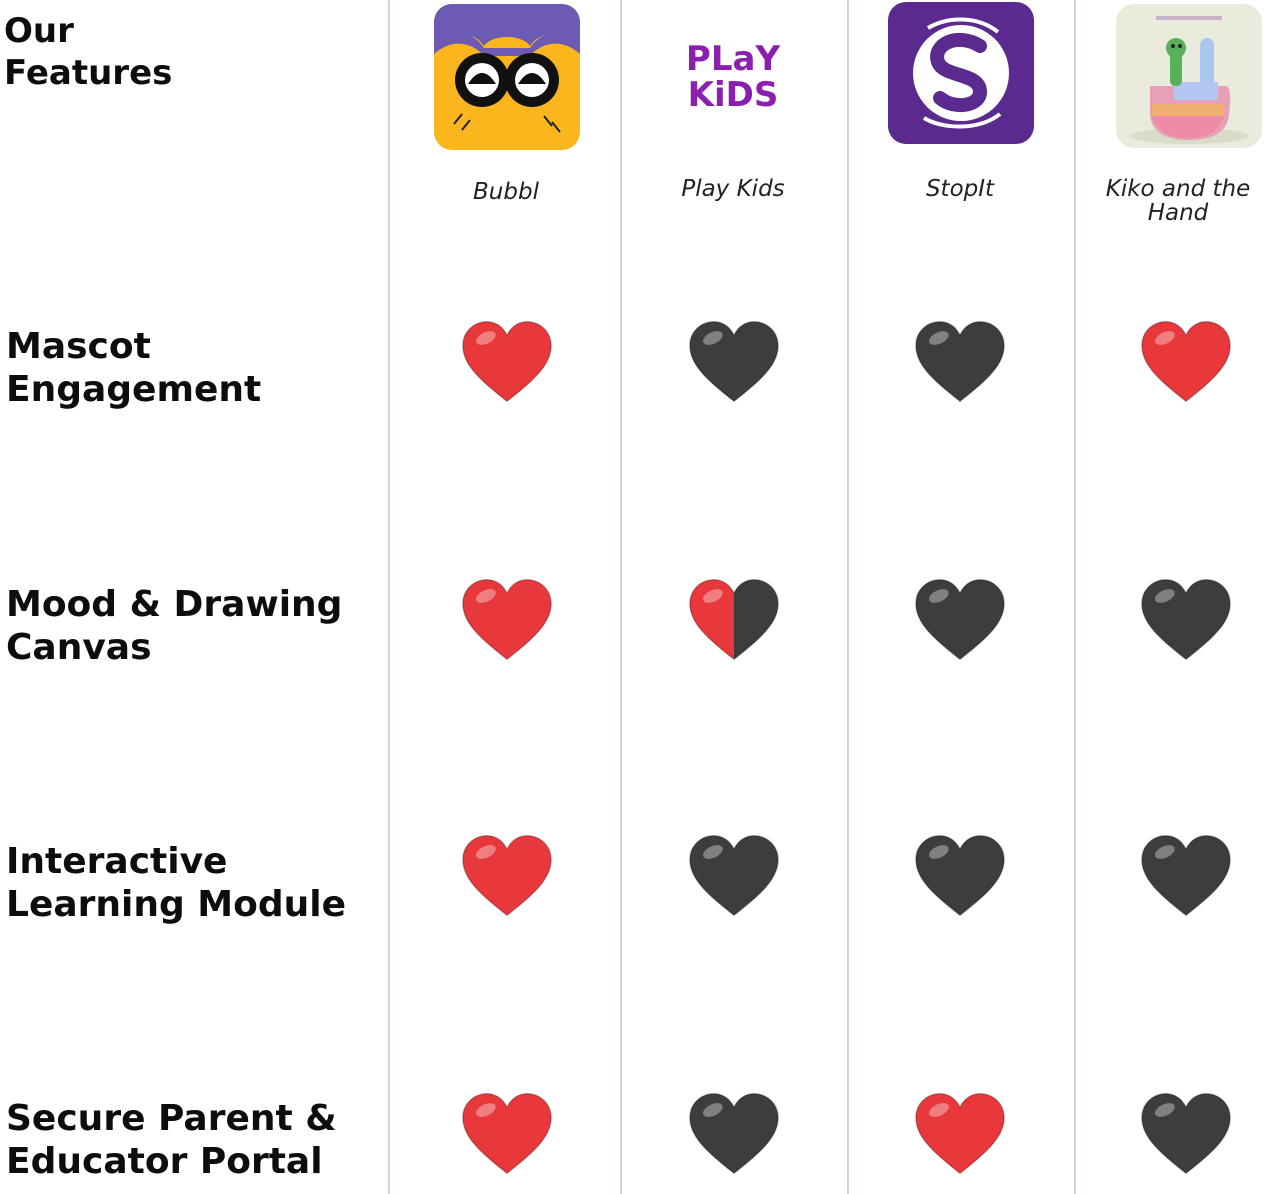  I want to click on kiko-hand-icon, so click(1189, 76).